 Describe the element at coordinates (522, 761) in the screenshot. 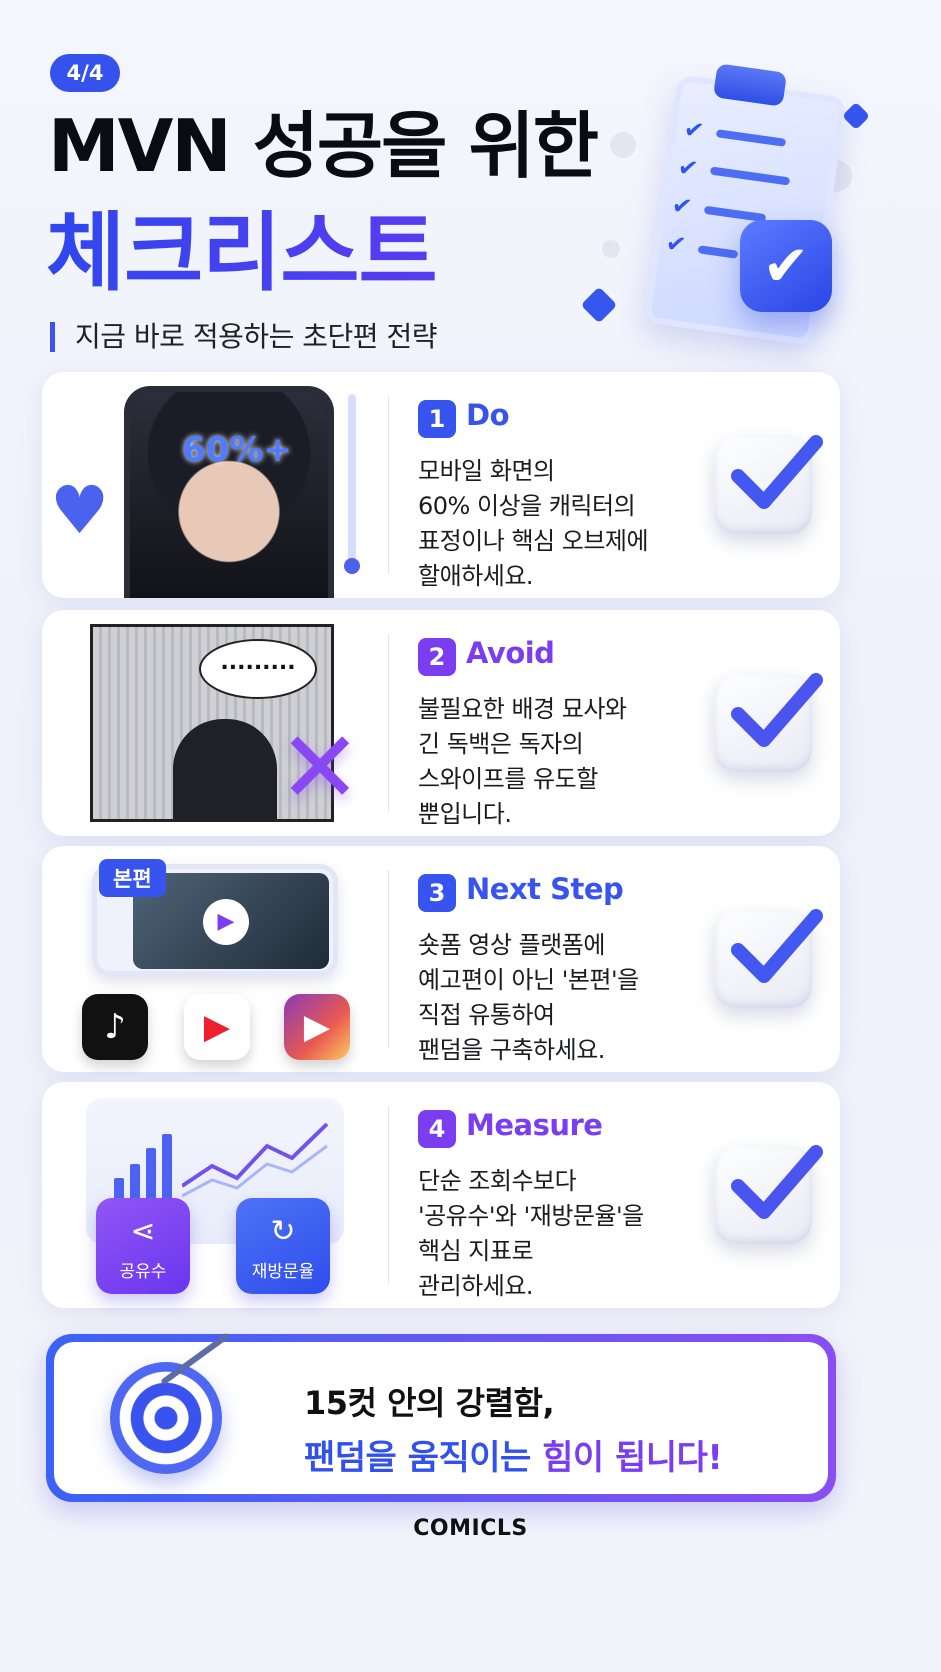

I see `step-description: 불필요한 배경 묘사와 긴 독백은 독자의 스와이프를 유도할 뿐입니다.` at that location.